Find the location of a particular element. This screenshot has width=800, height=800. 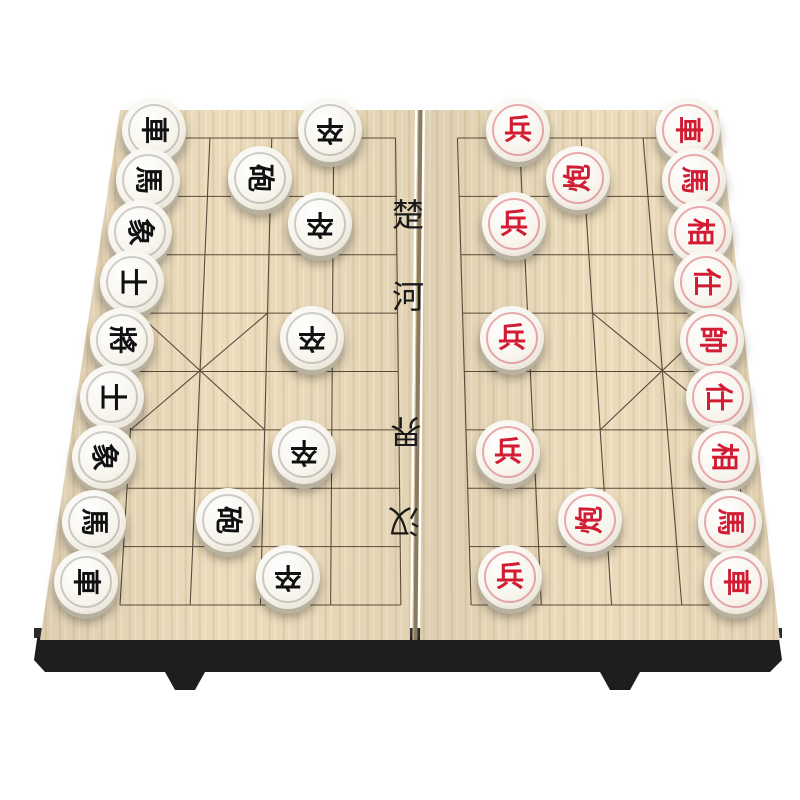

red-soldier-4: 兵 is located at coordinates (508, 452).